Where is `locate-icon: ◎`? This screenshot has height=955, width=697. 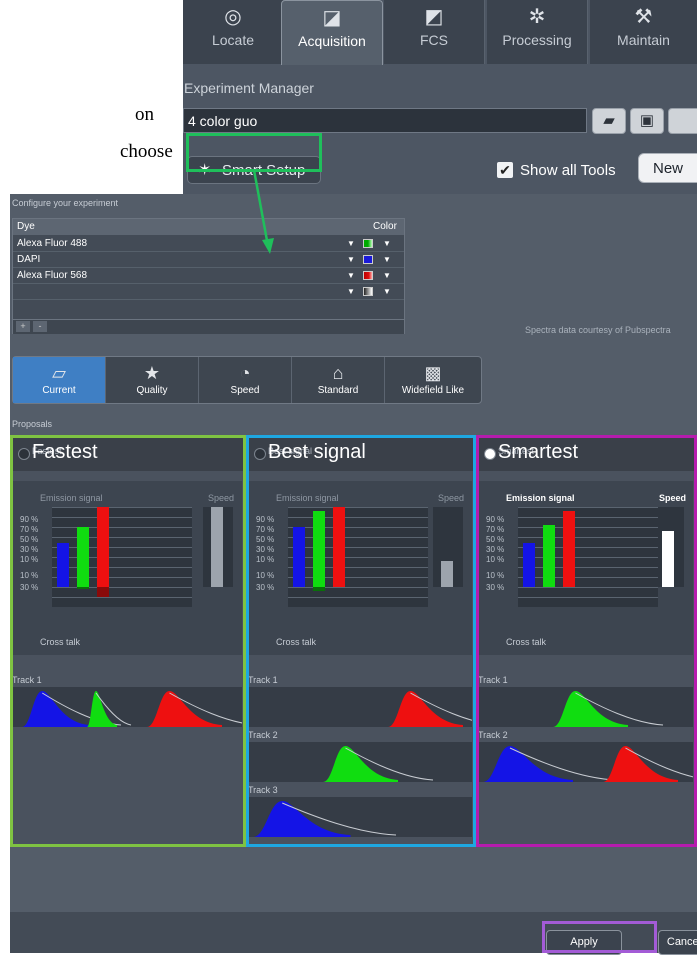 locate-icon: ◎ is located at coordinates (233, 17).